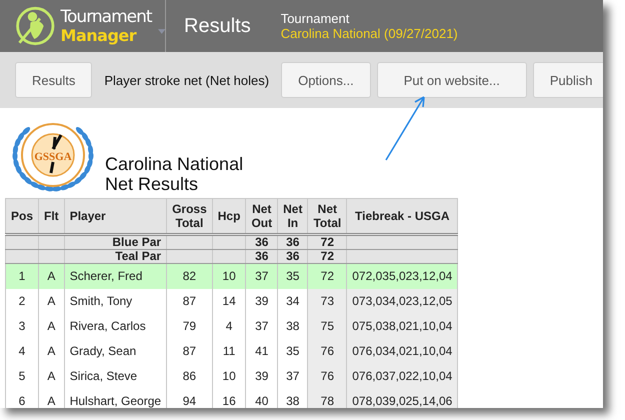  I want to click on table-cell: Smith, Tony, so click(115, 301).